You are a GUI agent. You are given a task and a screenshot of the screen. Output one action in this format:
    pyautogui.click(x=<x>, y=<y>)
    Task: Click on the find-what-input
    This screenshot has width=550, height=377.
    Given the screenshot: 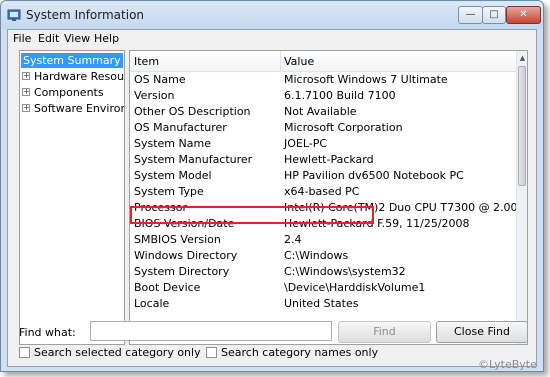 What is the action you would take?
    pyautogui.click(x=211, y=331)
    